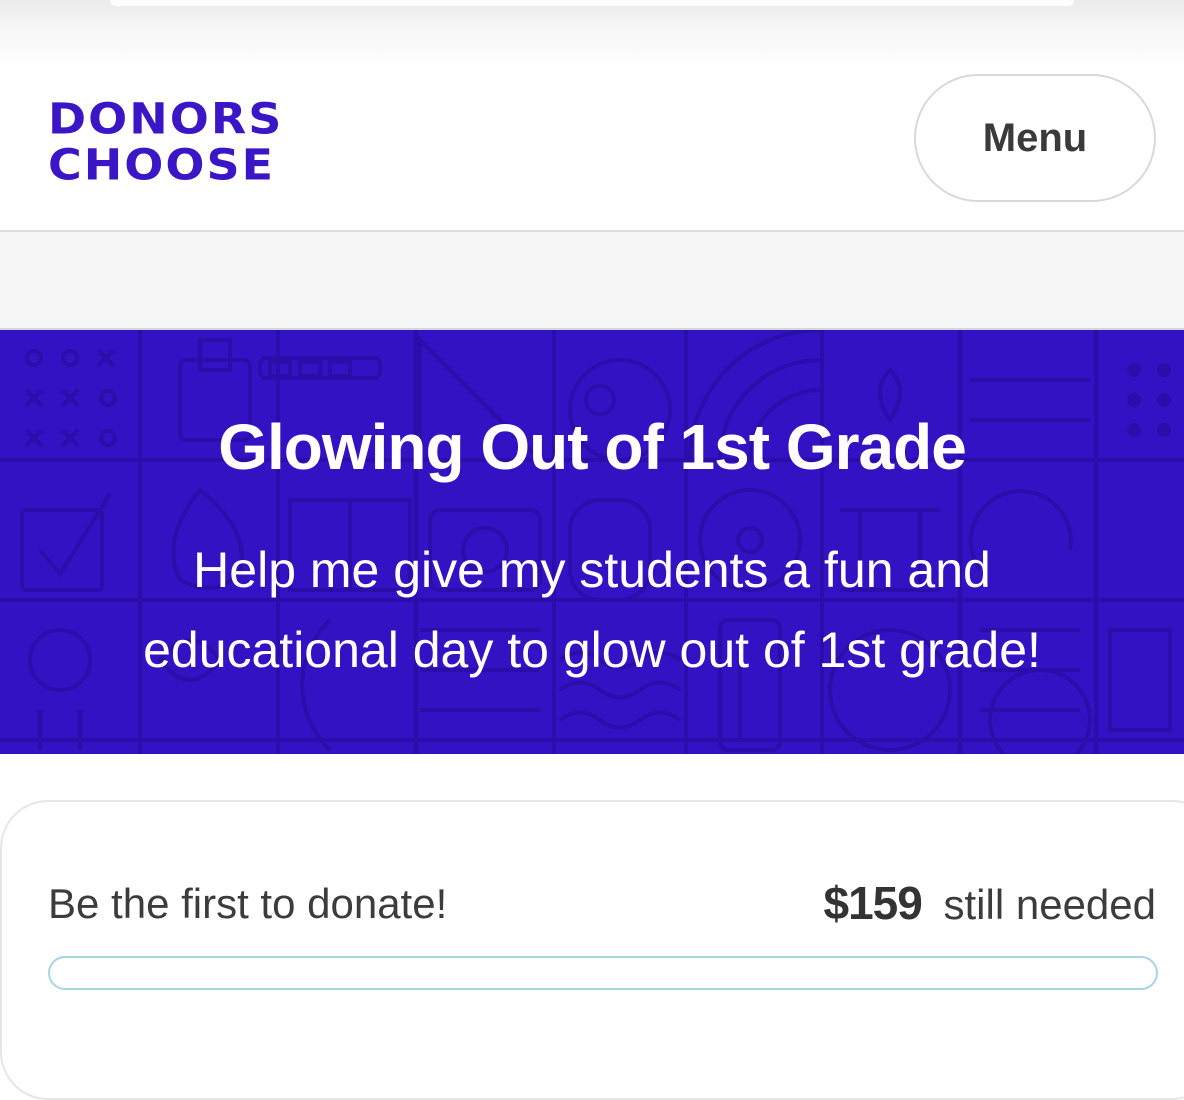 This screenshot has height=1100, width=1184. Describe the element at coordinates (592, 35) in the screenshot. I see `browser-top-shadow` at that location.